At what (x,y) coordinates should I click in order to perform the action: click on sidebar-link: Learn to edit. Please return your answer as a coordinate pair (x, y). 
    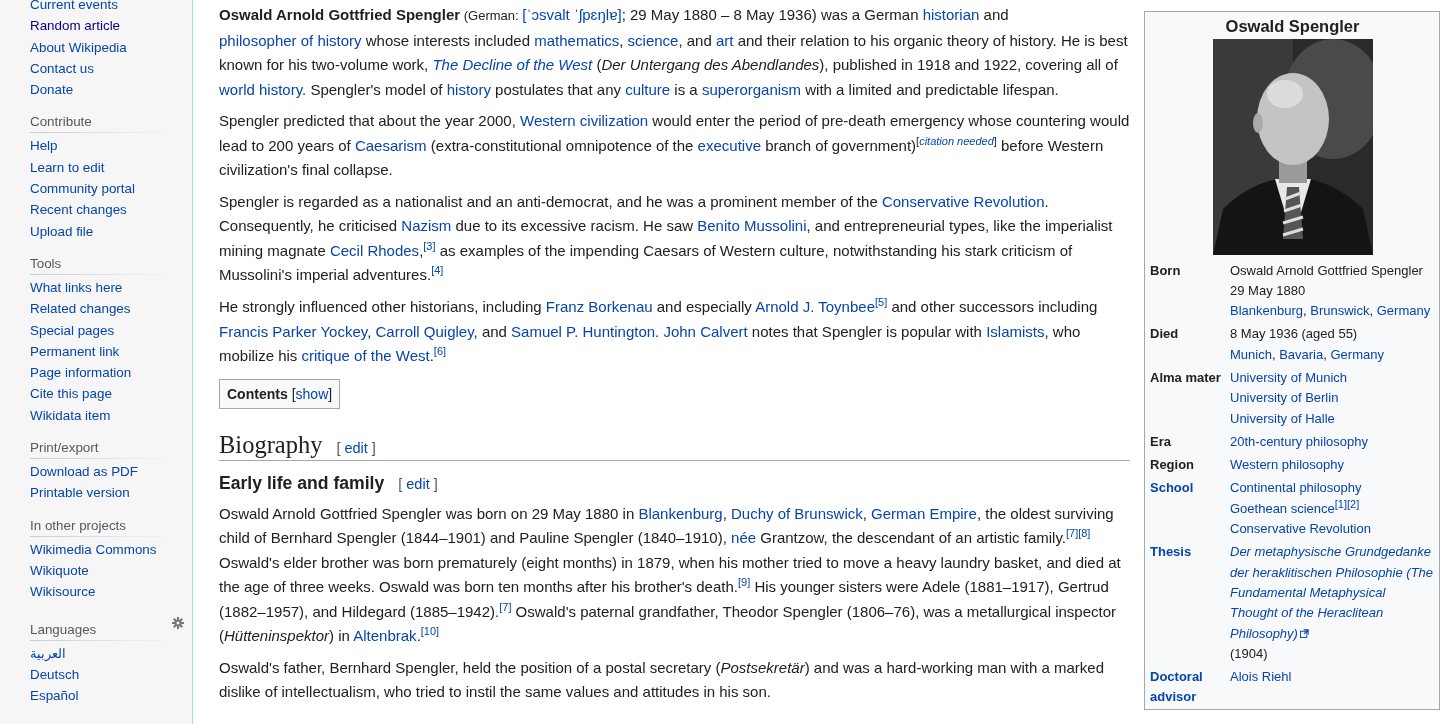
    Looking at the image, I should click on (102, 167).